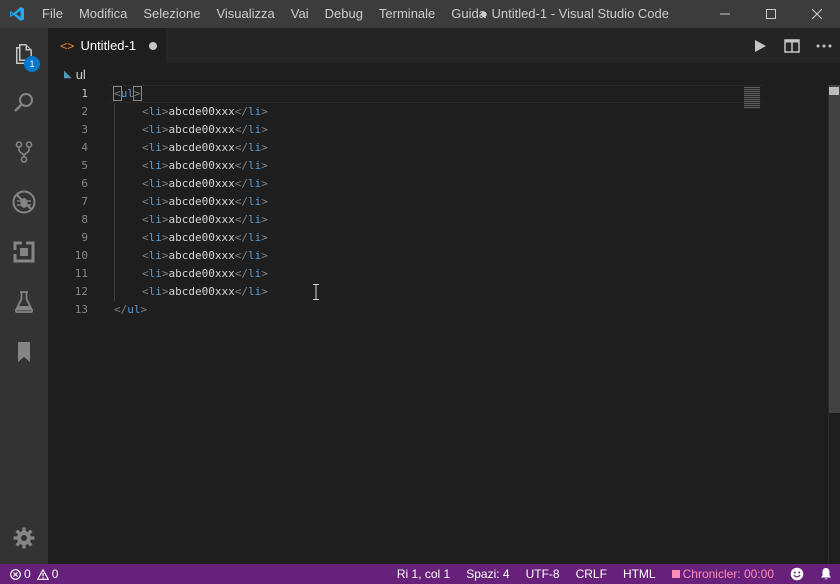 Image resolution: width=840 pixels, height=584 pixels. Describe the element at coordinates (444, 130) in the screenshot. I see `code-line: 3 <li>abcde00xxx</li>` at that location.